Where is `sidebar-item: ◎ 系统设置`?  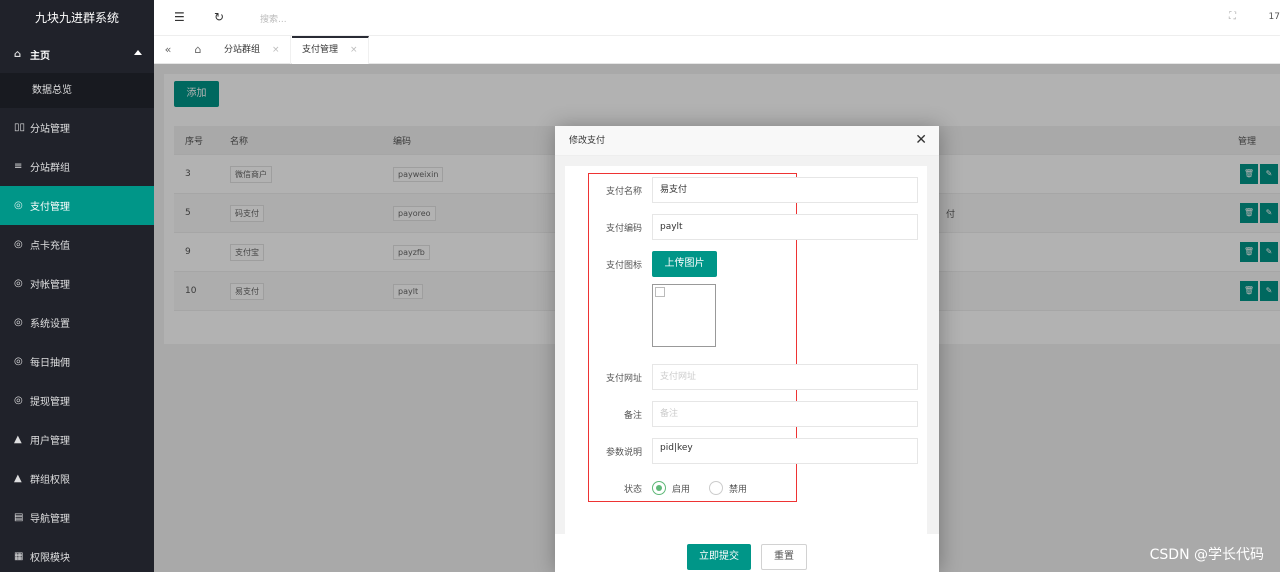
sidebar-item: ◎ 系统设置 is located at coordinates (77, 322).